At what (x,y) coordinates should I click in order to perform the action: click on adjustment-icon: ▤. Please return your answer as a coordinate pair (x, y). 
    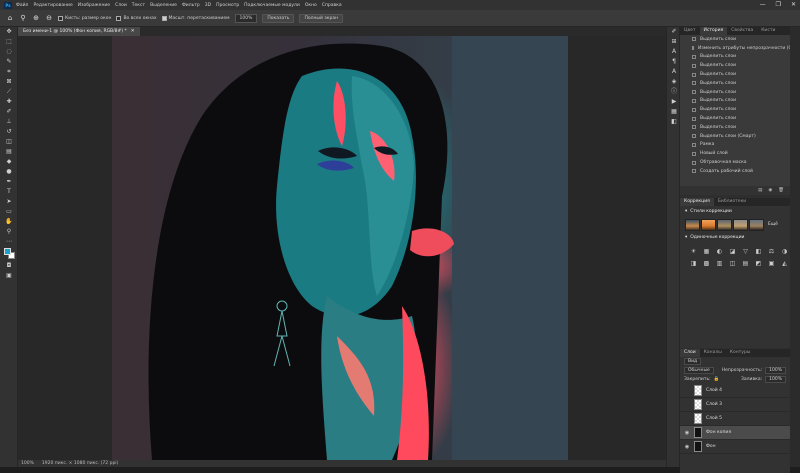
    Looking at the image, I should click on (745, 263).